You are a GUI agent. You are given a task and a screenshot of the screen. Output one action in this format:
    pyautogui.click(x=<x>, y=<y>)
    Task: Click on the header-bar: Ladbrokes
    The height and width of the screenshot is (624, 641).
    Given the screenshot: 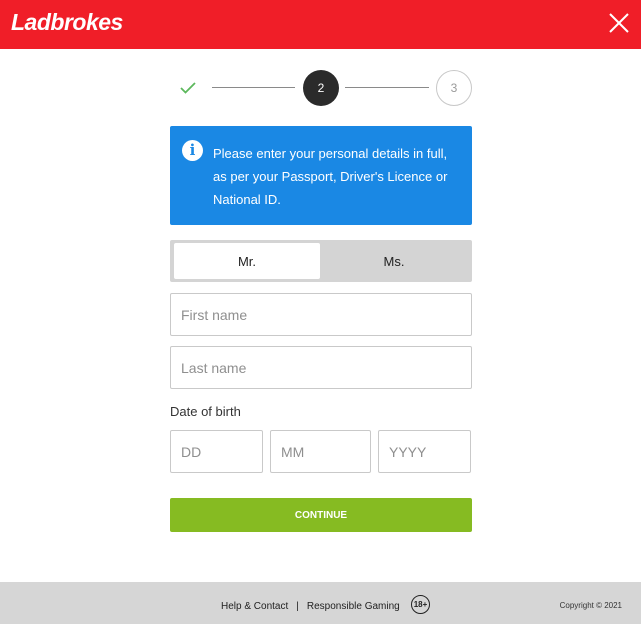 What is the action you would take?
    pyautogui.click(x=320, y=24)
    